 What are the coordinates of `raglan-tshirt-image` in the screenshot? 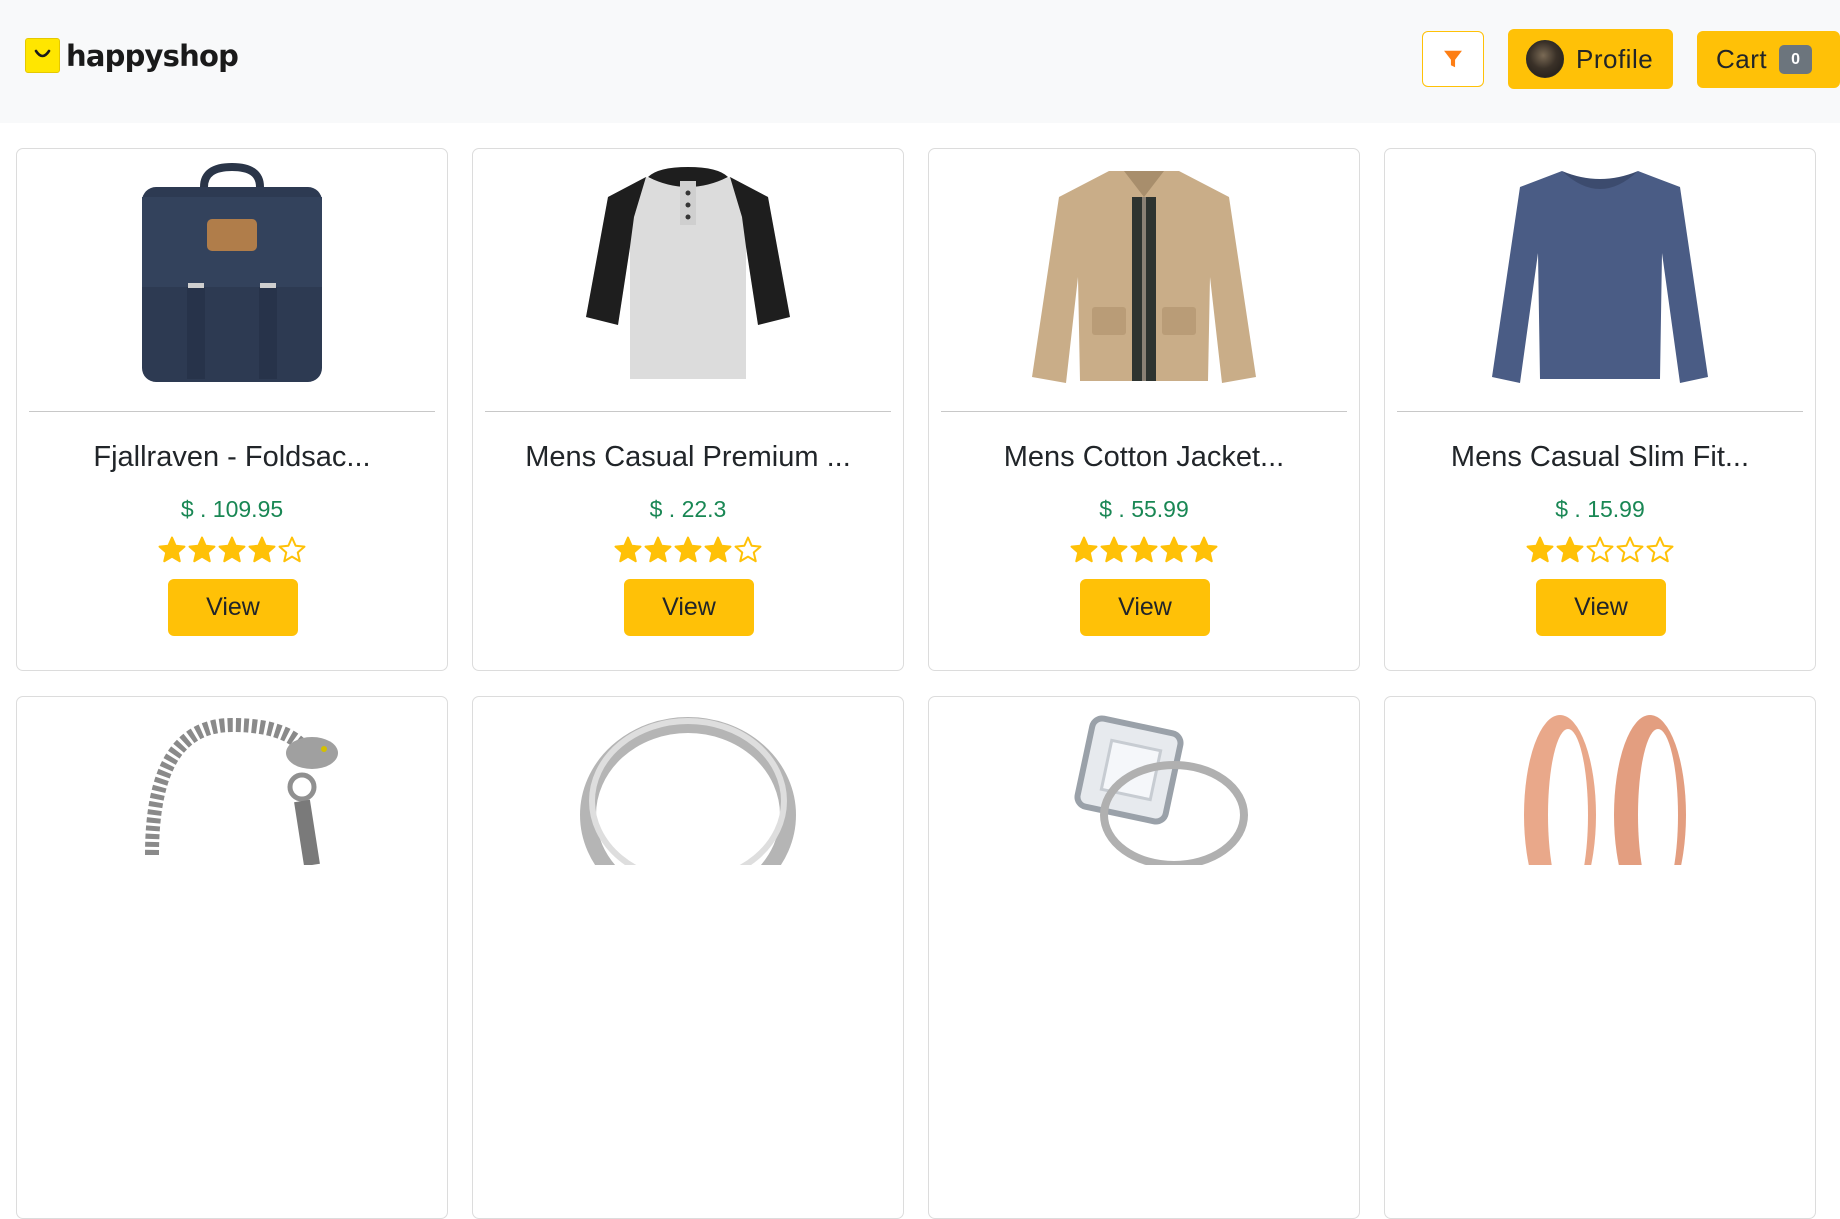 It's located at (688, 273).